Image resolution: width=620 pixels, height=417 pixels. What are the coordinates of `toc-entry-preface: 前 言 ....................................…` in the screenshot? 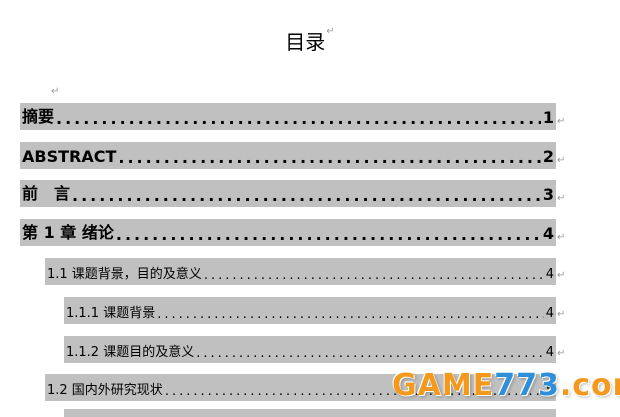 It's located at (288, 193).